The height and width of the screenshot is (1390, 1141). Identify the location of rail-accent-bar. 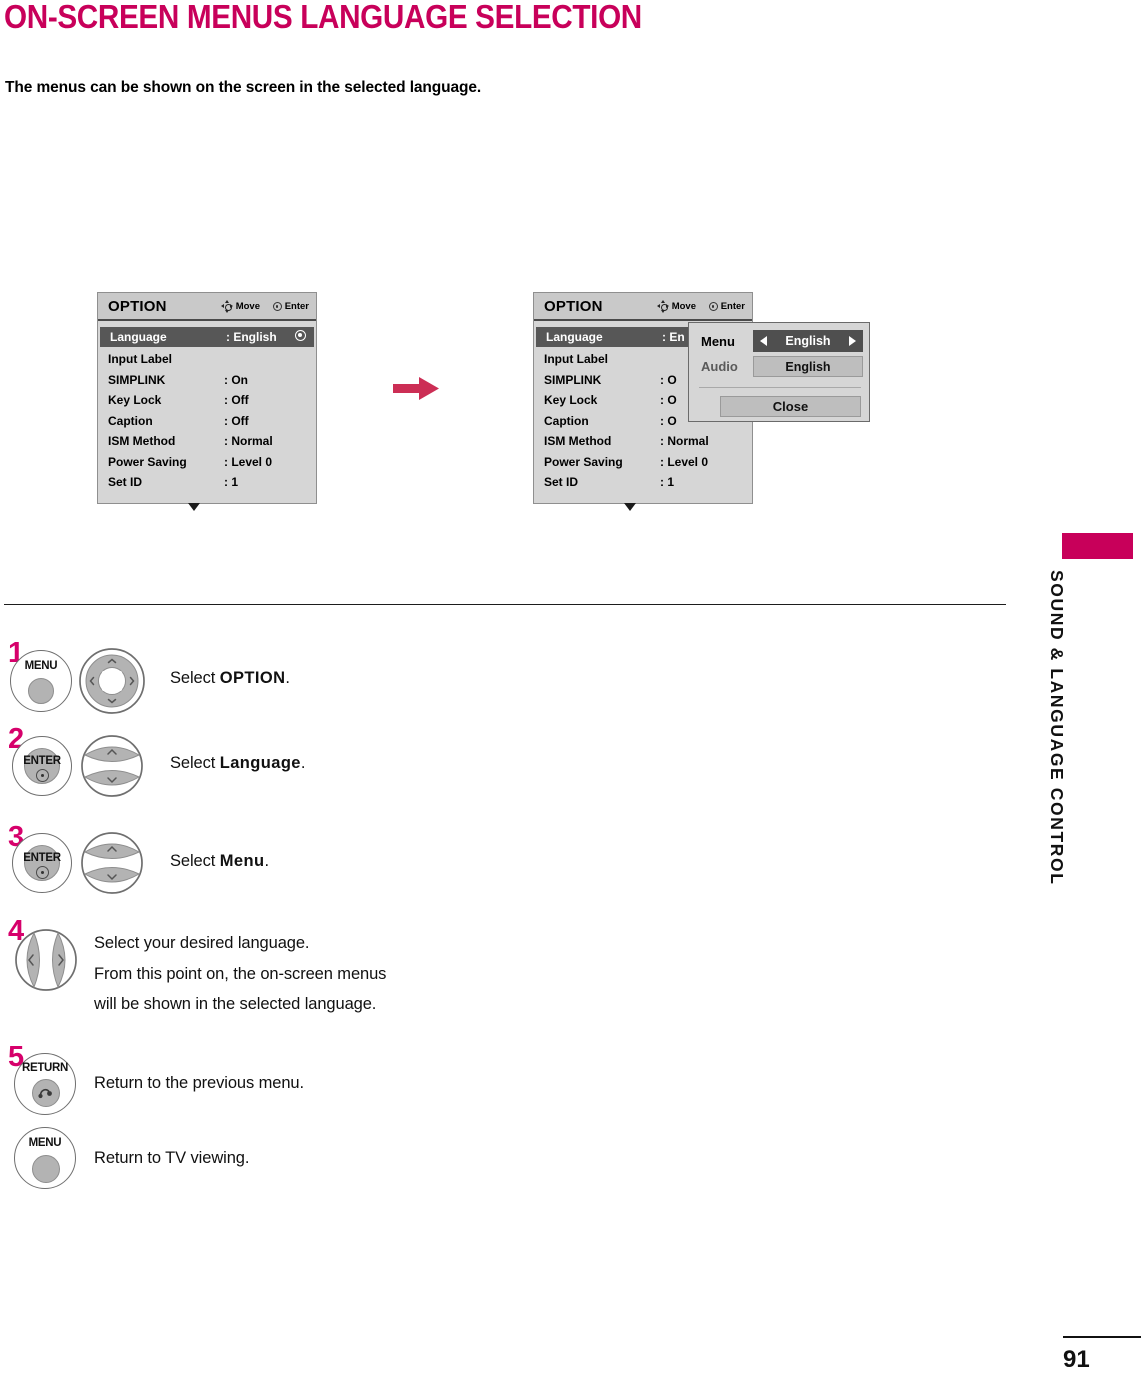
(1097, 546).